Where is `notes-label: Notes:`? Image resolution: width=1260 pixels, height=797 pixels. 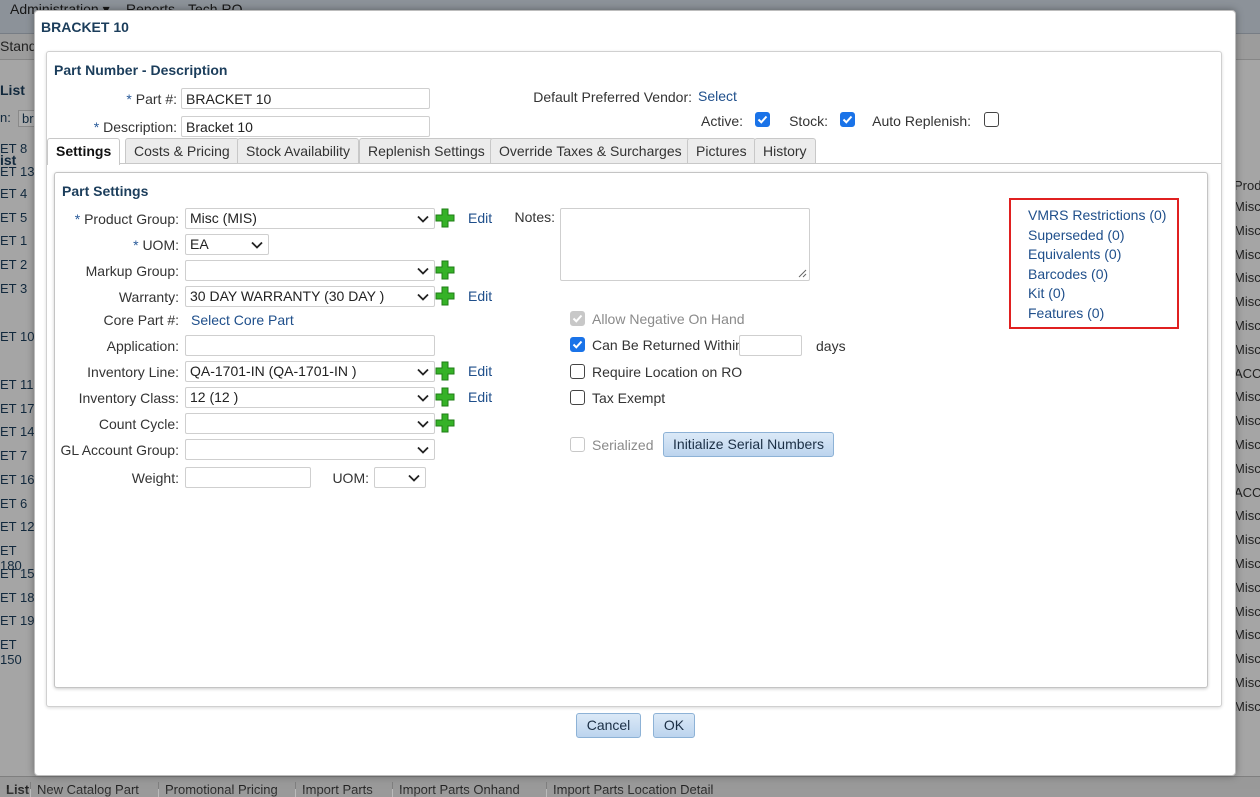 notes-label: Notes: is located at coordinates (534, 217).